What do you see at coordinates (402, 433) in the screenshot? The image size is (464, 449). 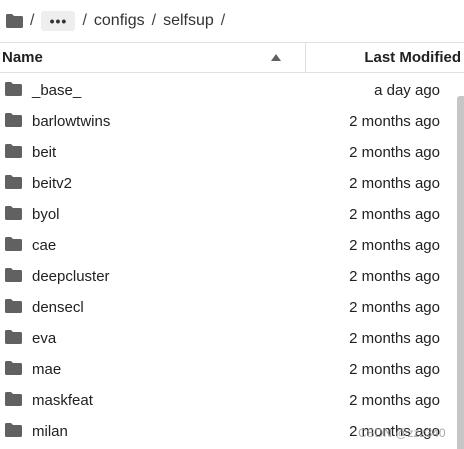 I see `watermark: CSDN @zzz340` at bounding box center [402, 433].